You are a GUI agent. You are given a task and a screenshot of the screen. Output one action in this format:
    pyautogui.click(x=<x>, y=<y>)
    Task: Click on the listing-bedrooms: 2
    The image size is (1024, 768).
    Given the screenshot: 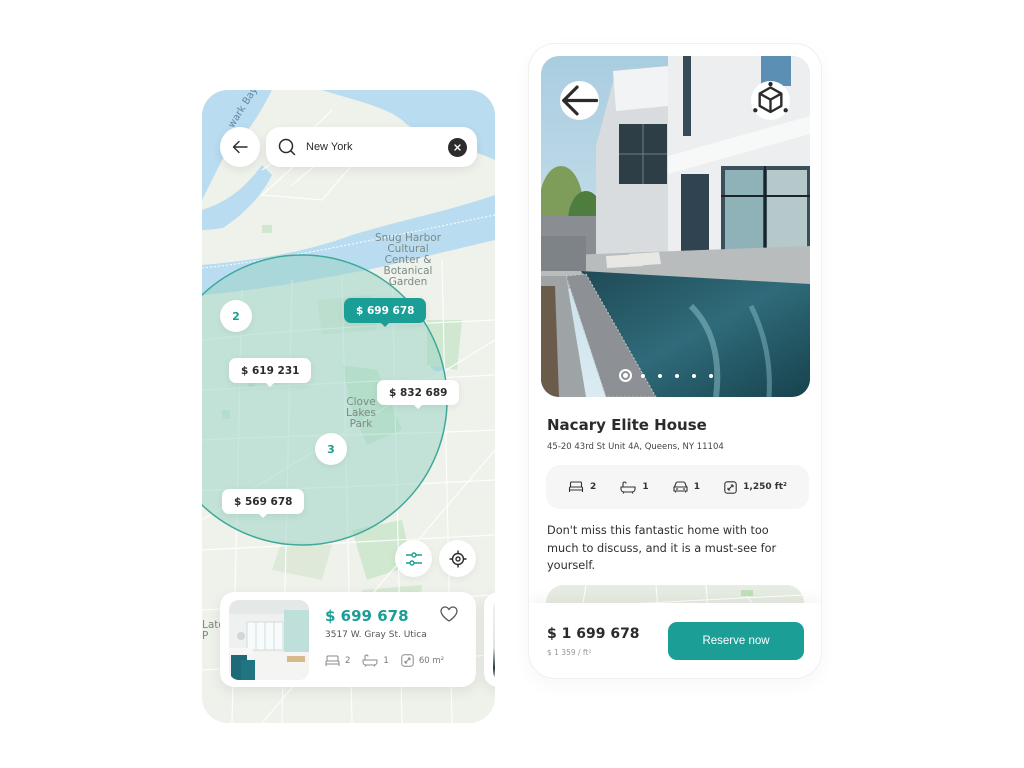 What is the action you would take?
    pyautogui.click(x=348, y=660)
    